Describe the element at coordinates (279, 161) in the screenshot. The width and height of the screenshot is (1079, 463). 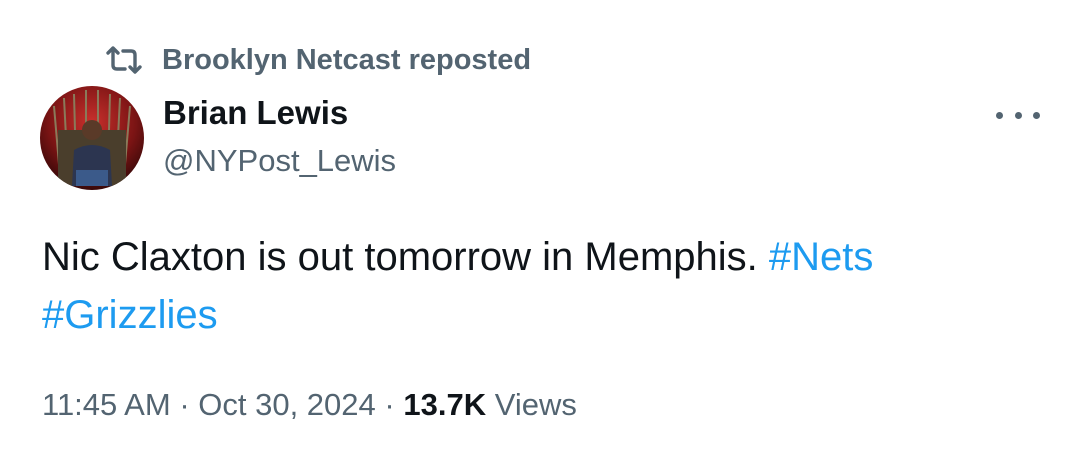
I see `author-handle: @NYPost_Lewis` at that location.